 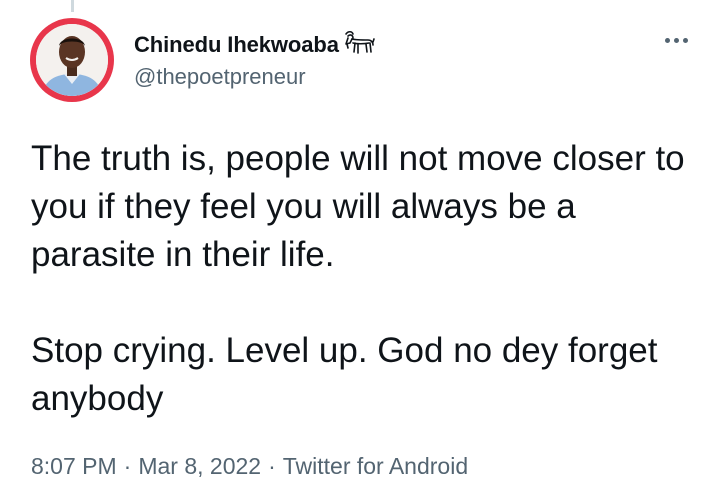 I want to click on tweet-time: 8:07 PM, so click(x=74, y=466).